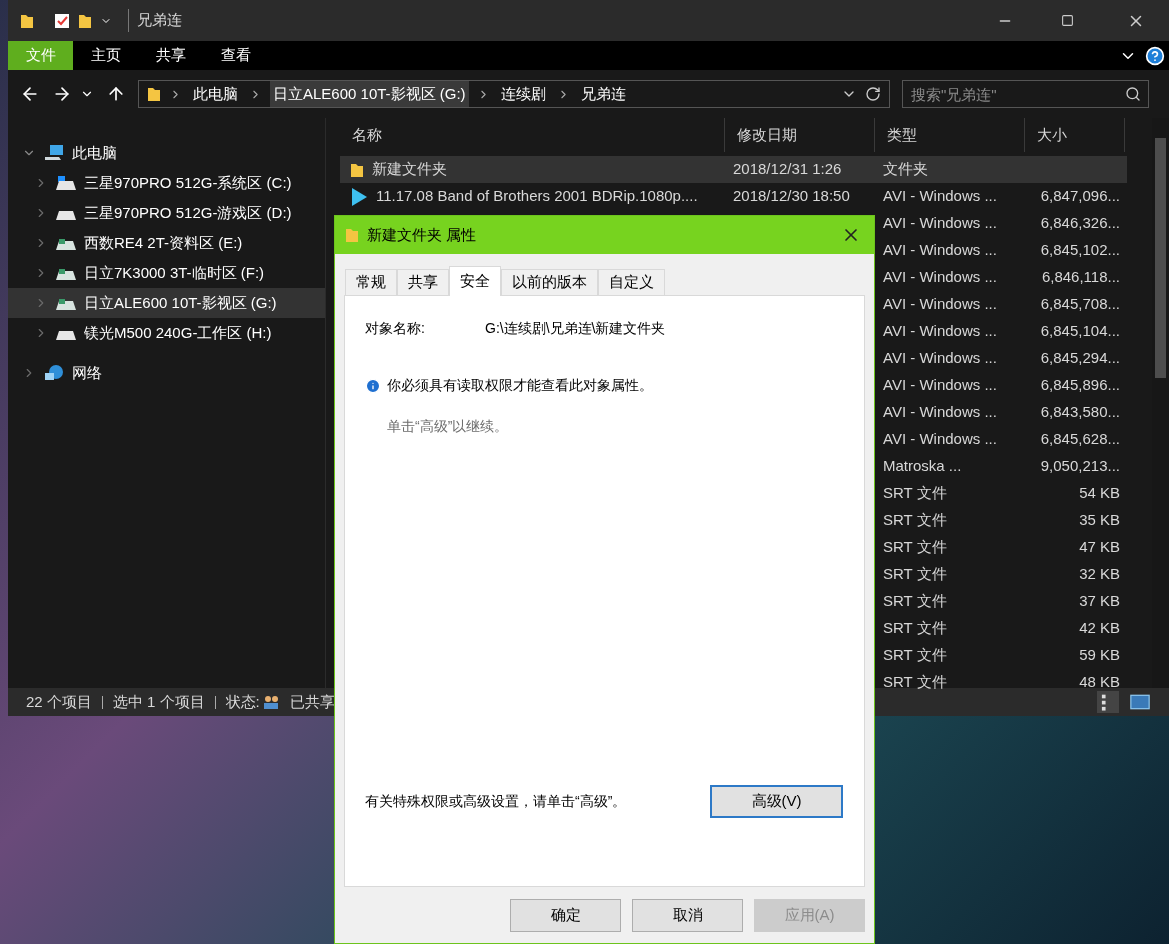 Image resolution: width=1169 pixels, height=944 pixels. What do you see at coordinates (371, 282) in the screenshot?
I see `dialog-tab: 常规` at bounding box center [371, 282].